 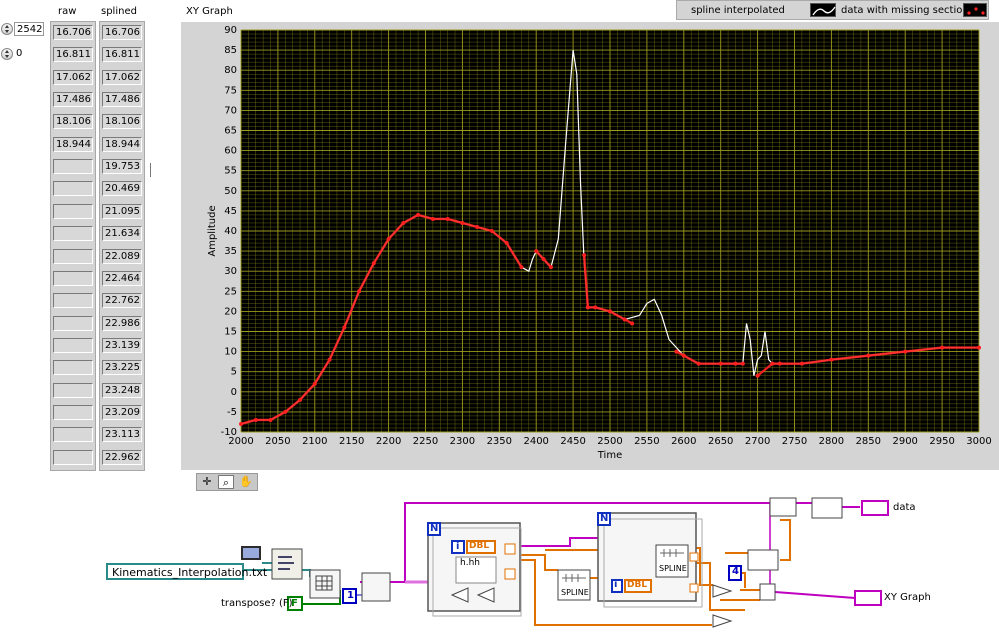 I want to click on xy-graph-indicator-label: XY Graph, so click(x=907, y=597).